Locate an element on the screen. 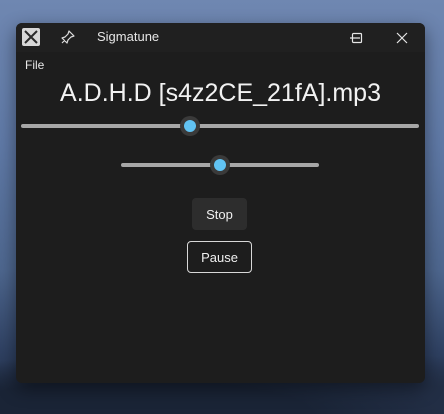 This screenshot has width=444, height=414. track-title: A.D.H.D [s4z2CE_21fA].mp3 is located at coordinates (220, 93).